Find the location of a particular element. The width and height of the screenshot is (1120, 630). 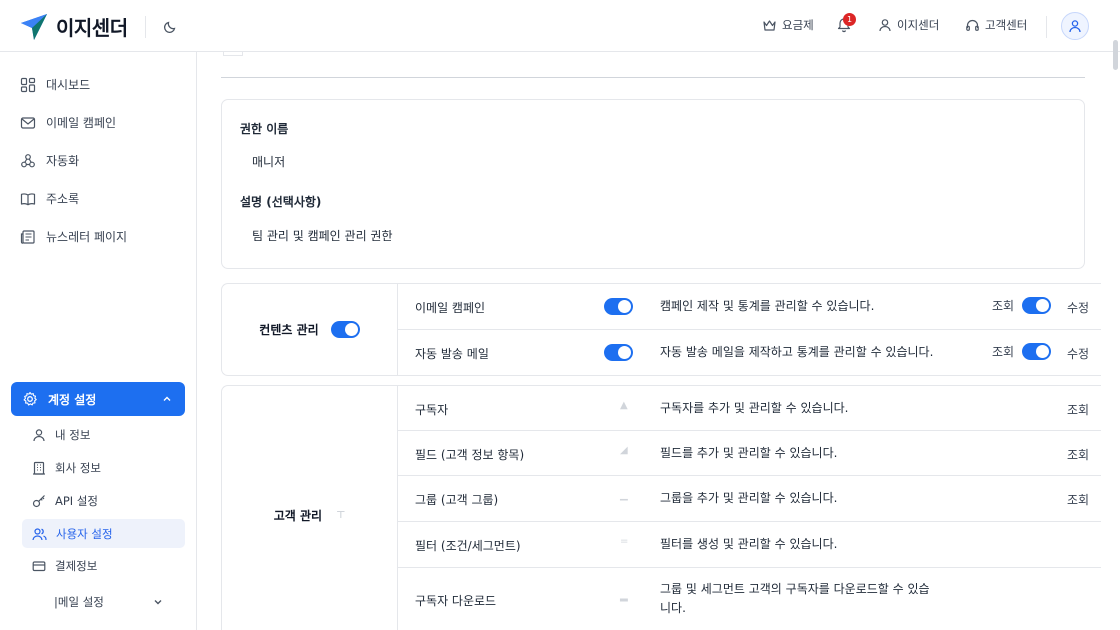

permission-name: 구독자 다운로드 is located at coordinates (456, 601).